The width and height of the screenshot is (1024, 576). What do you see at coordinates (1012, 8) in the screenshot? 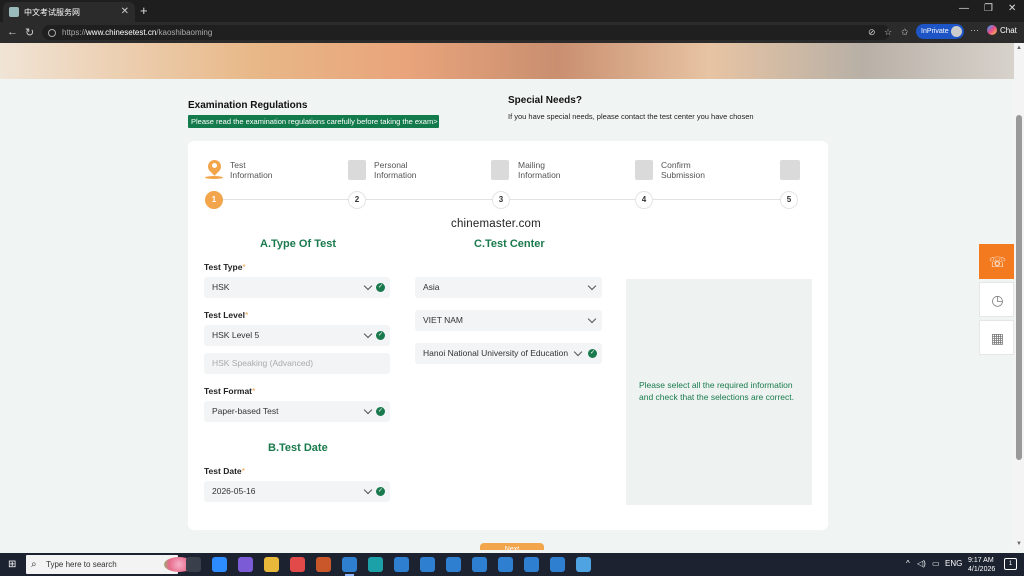
I see `close-window-button: ✕` at bounding box center [1012, 8].